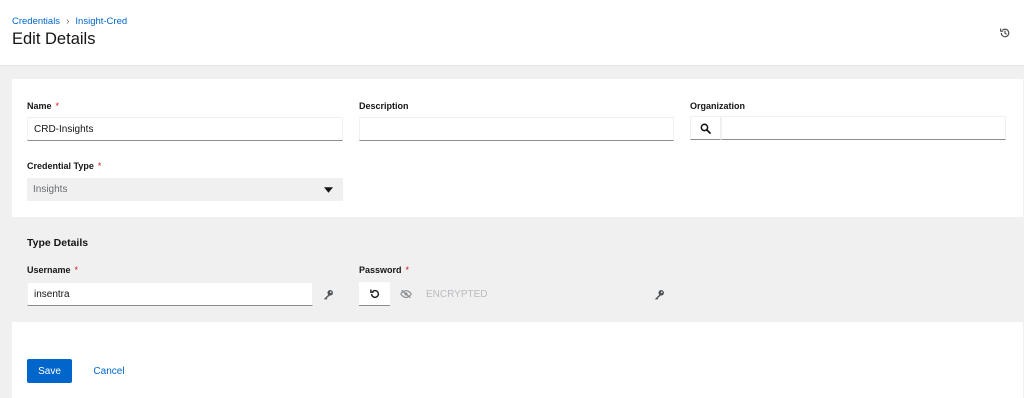 Image resolution: width=1024 pixels, height=398 pixels. I want to click on breadcrumb-current-link: Insight-Cred, so click(101, 21).